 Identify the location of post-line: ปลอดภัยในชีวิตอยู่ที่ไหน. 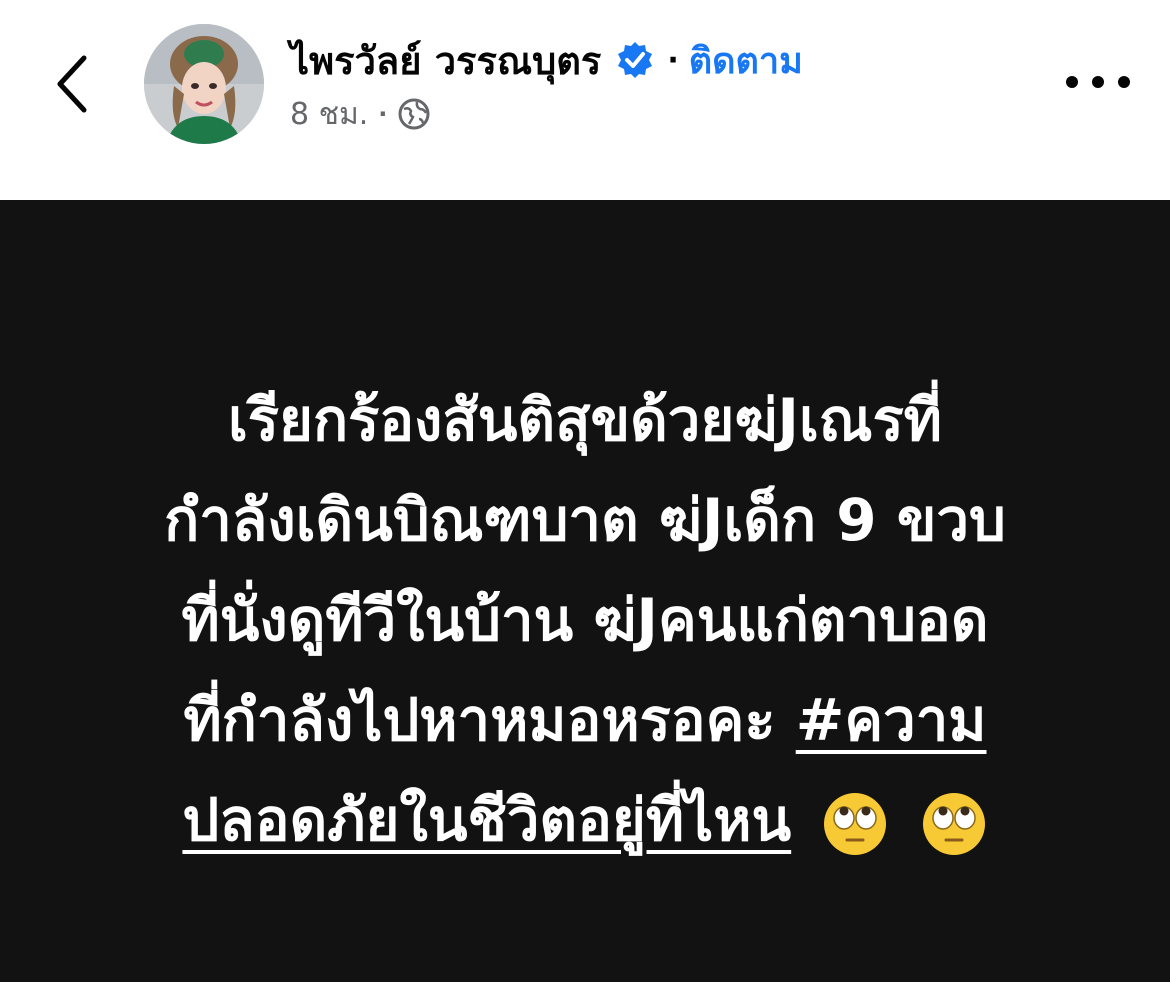
(585, 820).